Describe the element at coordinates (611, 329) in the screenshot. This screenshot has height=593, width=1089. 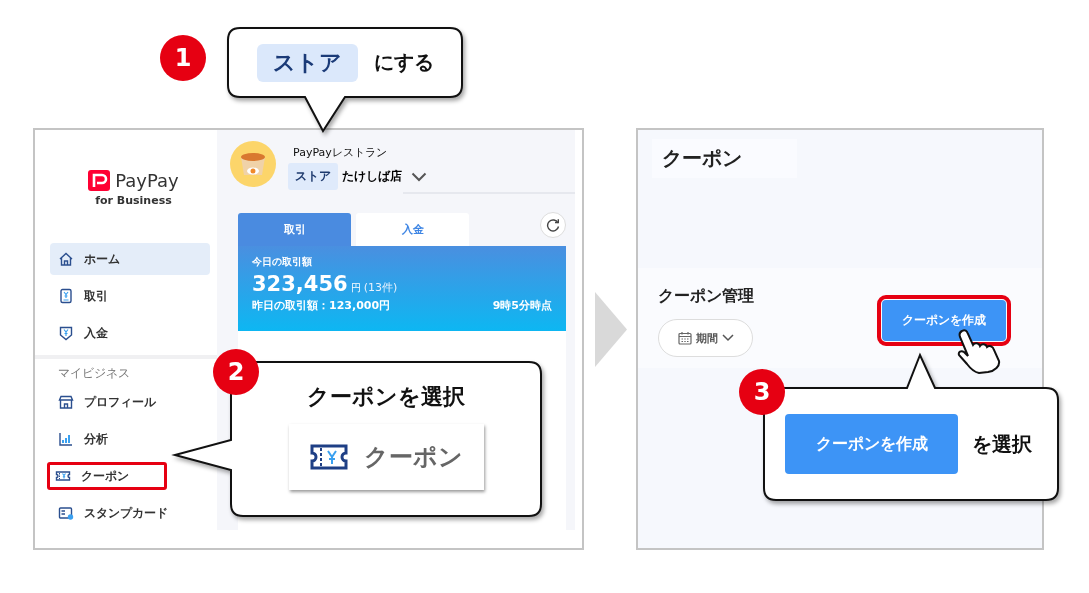
I see `next-arrow-icon` at that location.